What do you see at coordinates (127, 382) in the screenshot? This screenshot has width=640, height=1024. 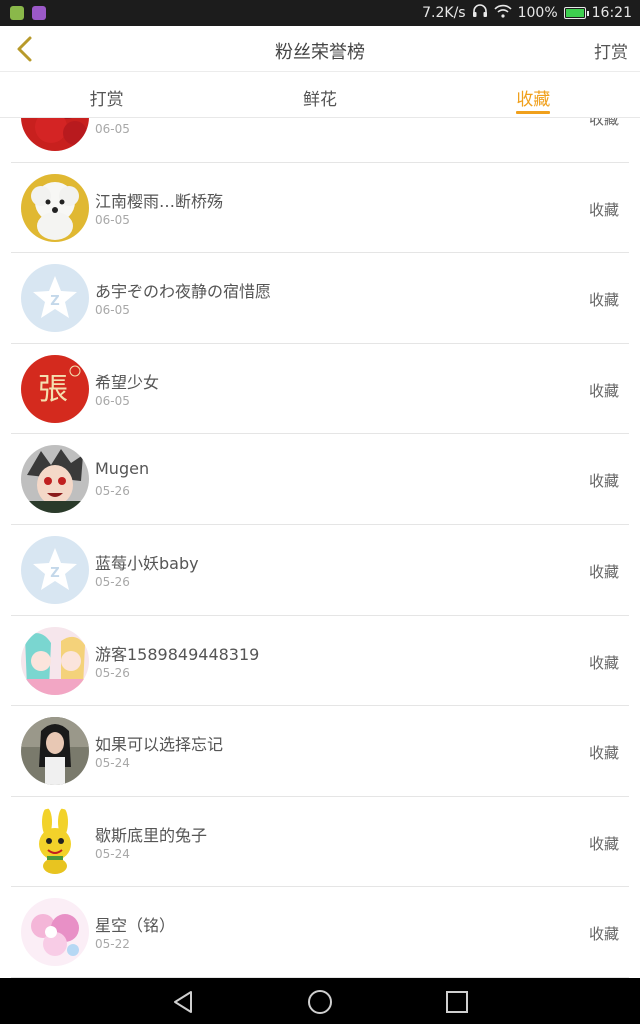 I see `user-name: 希望少女` at bounding box center [127, 382].